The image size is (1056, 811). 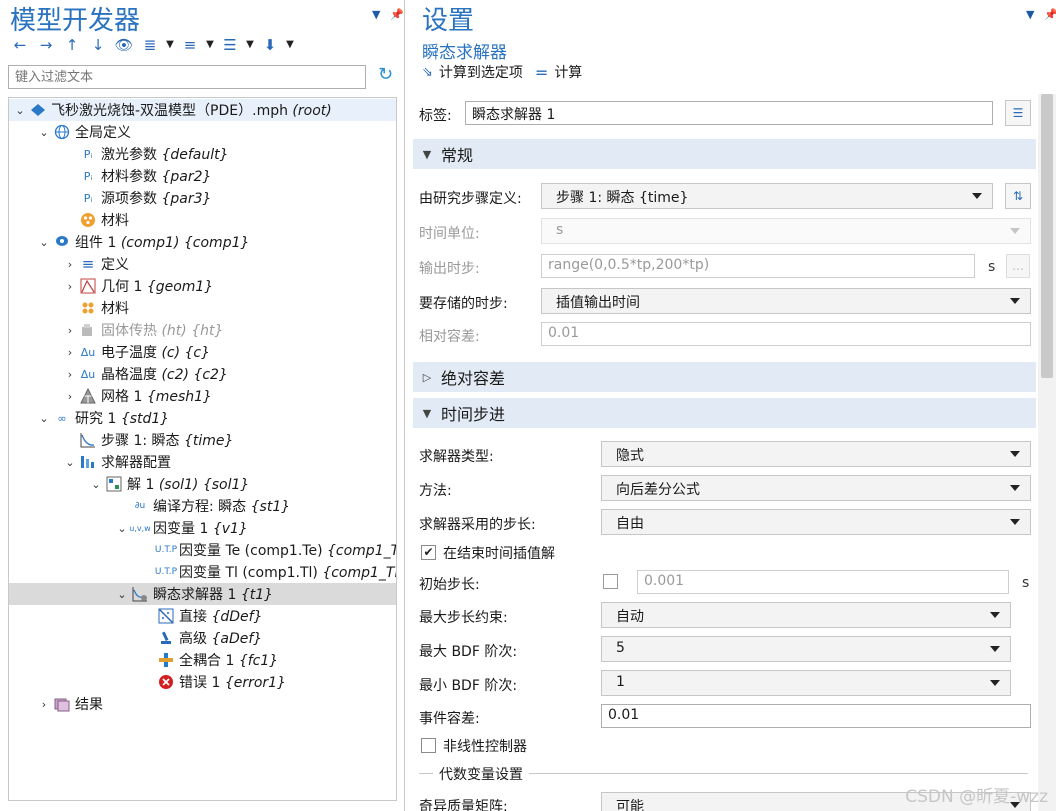 What do you see at coordinates (568, 72) in the screenshot?
I see `compute-button: 计算` at bounding box center [568, 72].